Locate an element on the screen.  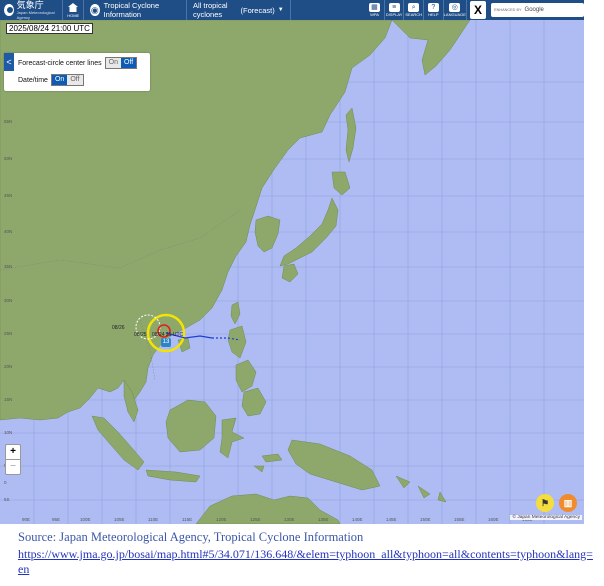
lat-label: 30N is located at coordinates (8, 300).